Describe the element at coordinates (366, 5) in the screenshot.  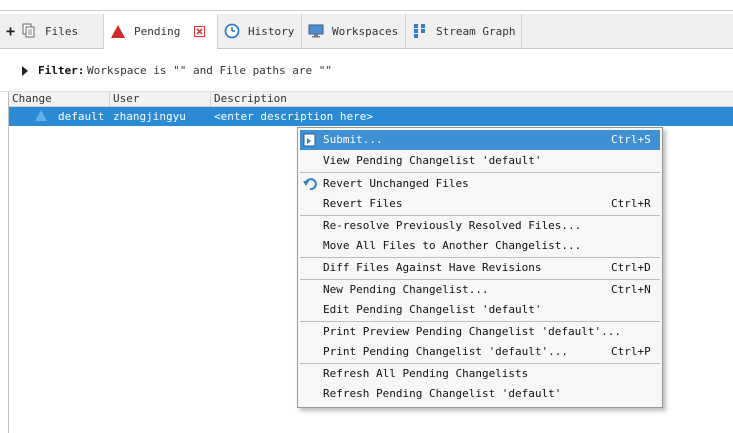
I see `window-top-strip` at that location.